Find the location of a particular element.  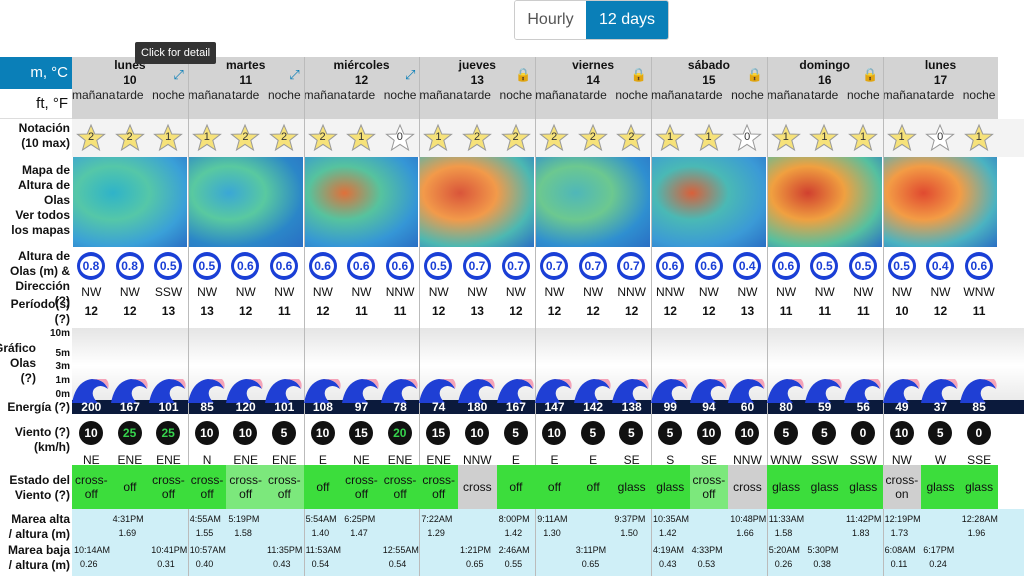

low-tide-height: 0.26 is located at coordinates (89, 564).